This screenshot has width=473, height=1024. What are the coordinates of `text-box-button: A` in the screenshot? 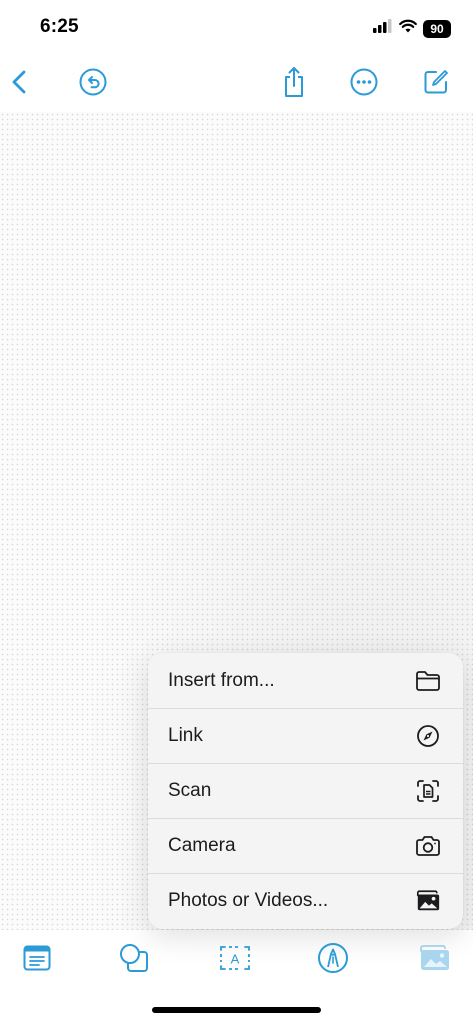 It's located at (235, 960).